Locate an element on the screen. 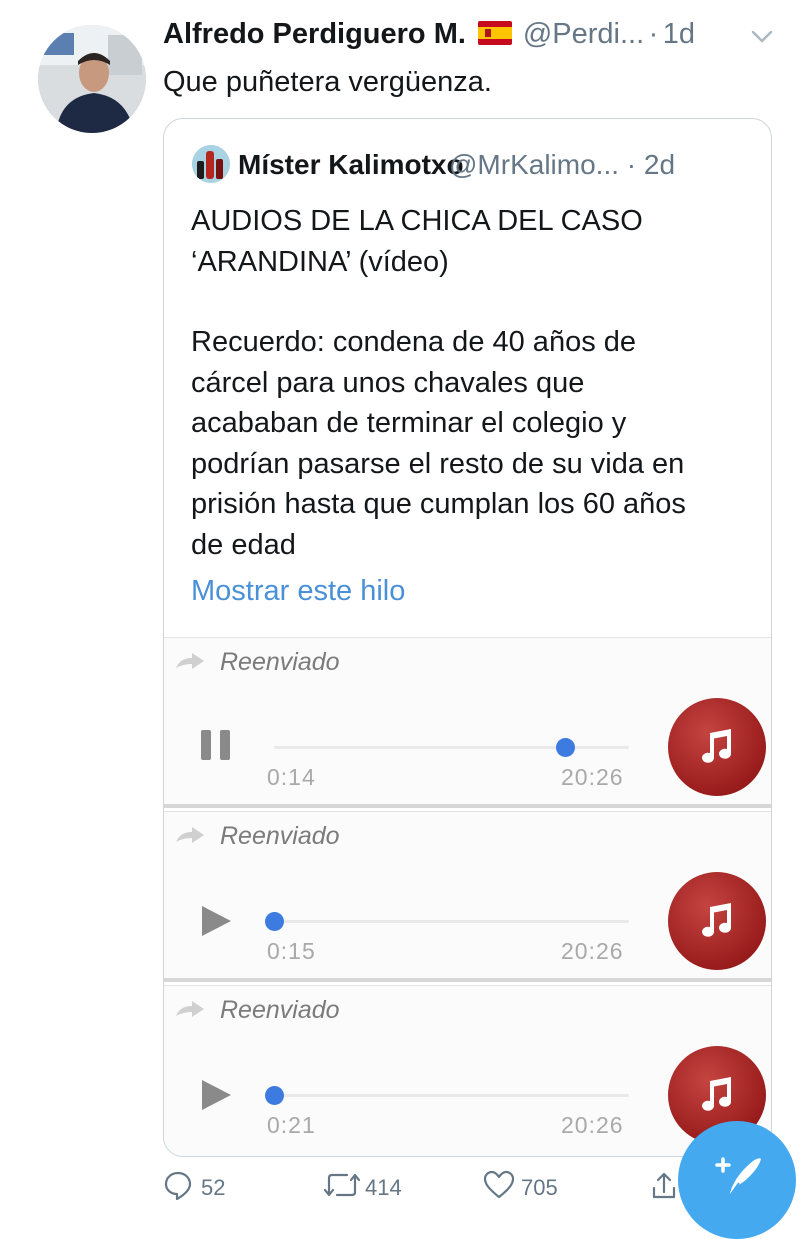  share-button is located at coordinates (664, 1188).